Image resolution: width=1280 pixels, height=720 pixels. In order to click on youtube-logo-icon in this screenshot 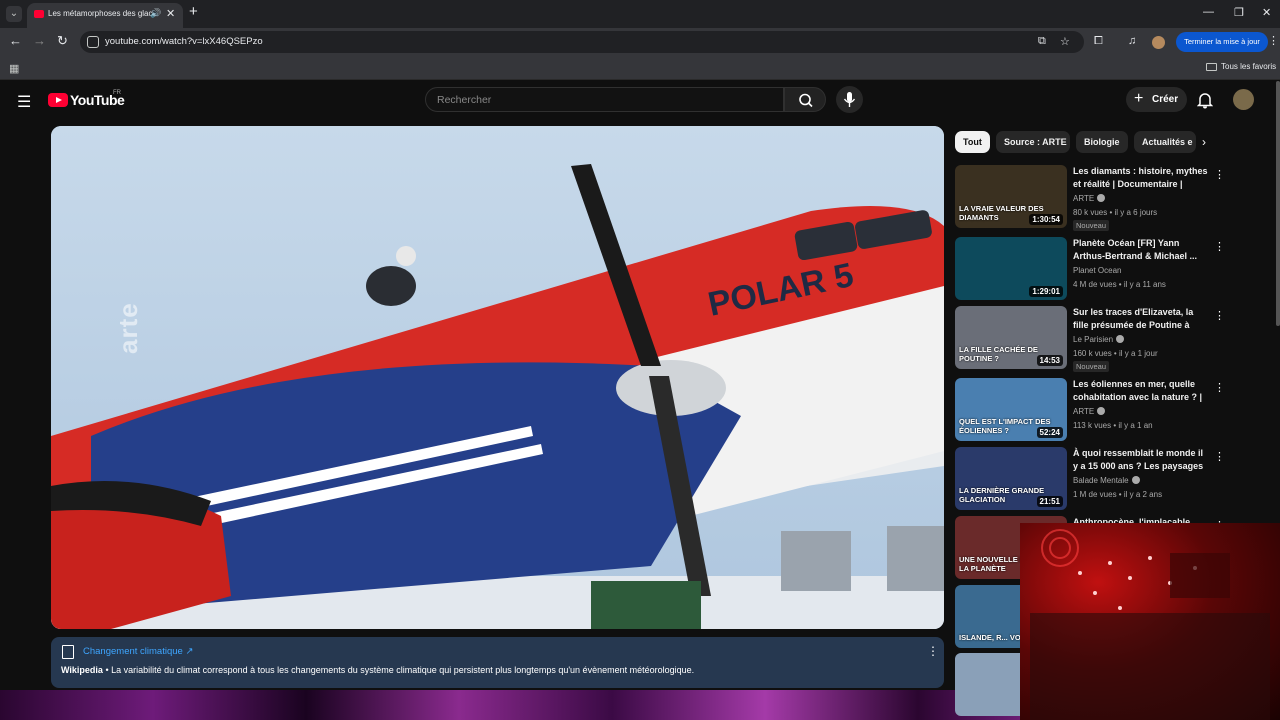, I will do `click(58, 100)`.